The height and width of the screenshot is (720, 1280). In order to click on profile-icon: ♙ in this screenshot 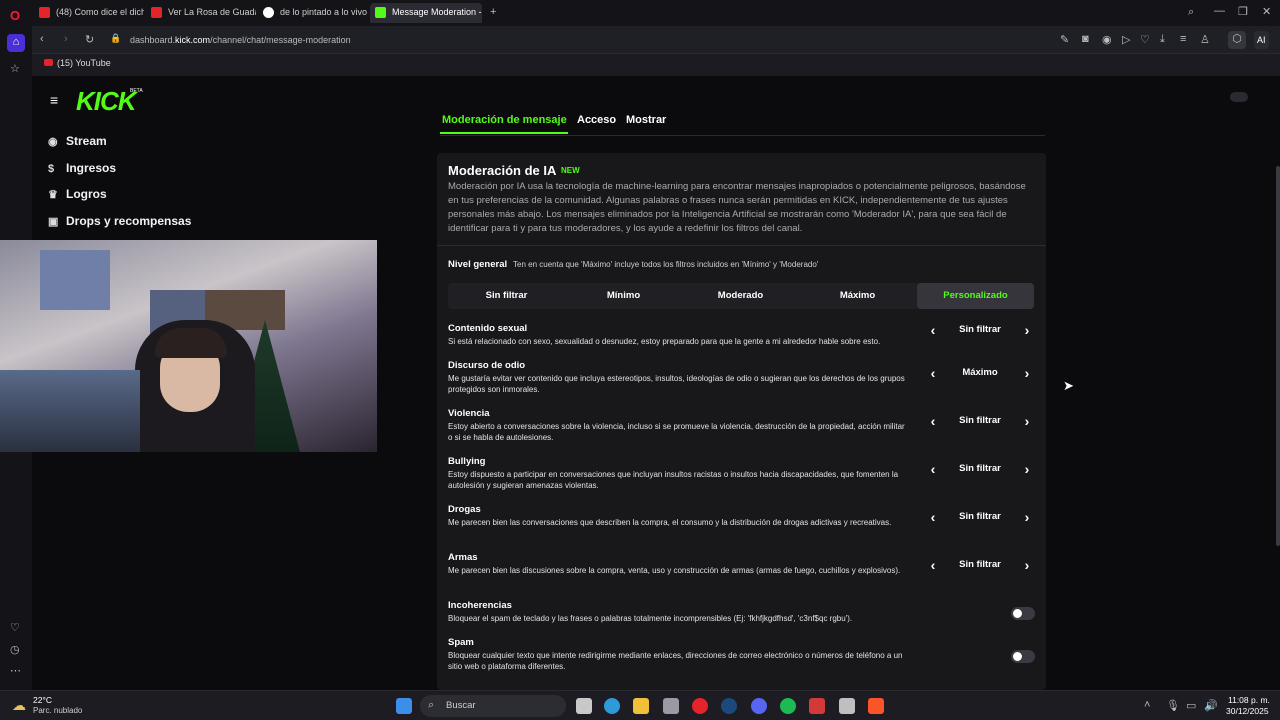, I will do `click(1205, 39)`.